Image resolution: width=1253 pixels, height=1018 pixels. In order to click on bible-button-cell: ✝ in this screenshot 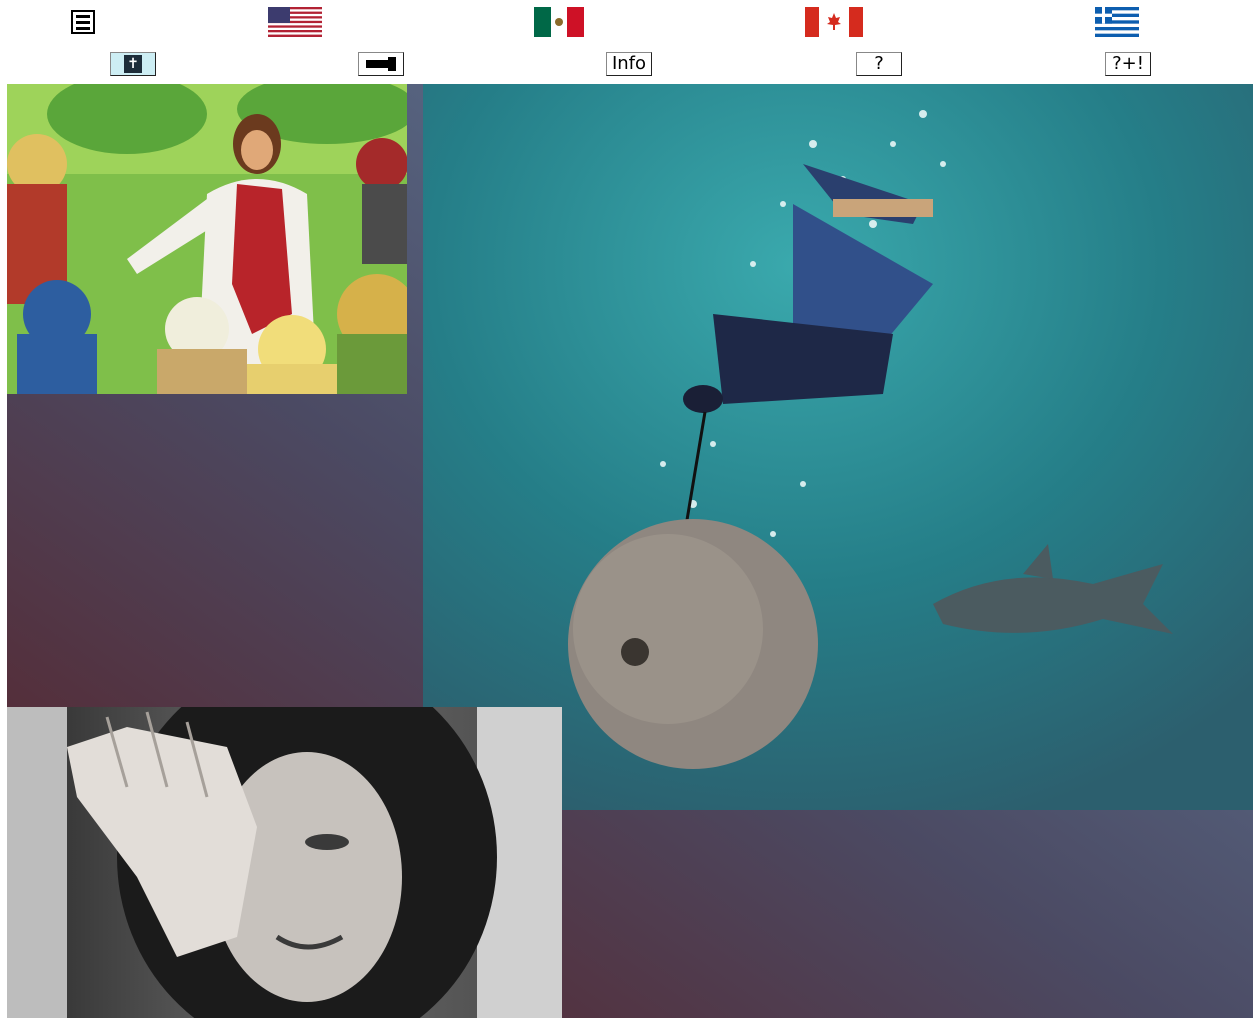, I will do `click(133, 64)`.